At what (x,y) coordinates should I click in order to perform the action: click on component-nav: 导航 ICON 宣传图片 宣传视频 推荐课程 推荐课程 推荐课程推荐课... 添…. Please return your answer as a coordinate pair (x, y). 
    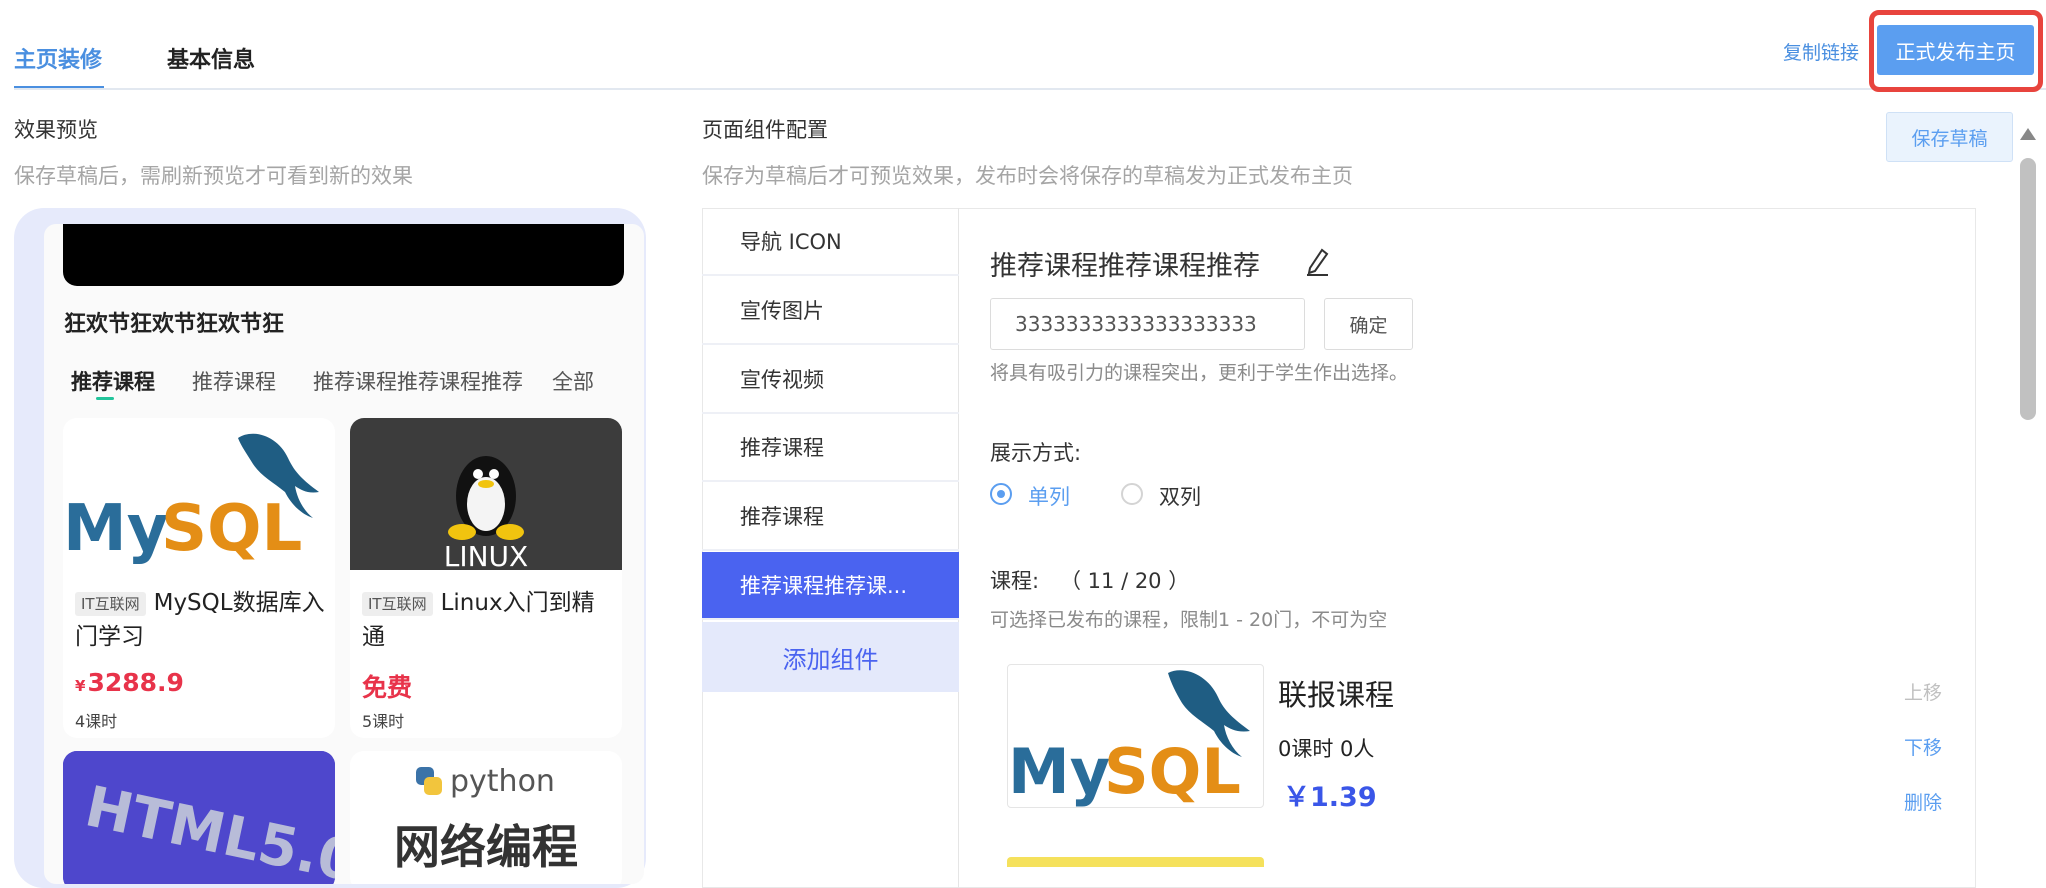
    Looking at the image, I should click on (830, 548).